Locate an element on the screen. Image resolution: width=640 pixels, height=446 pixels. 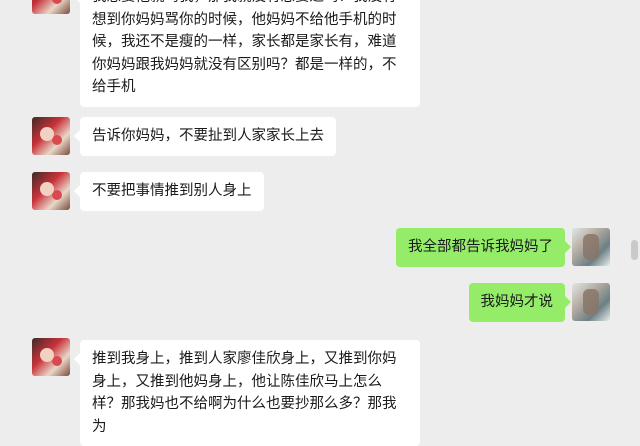
scrollbar-thumb is located at coordinates (634, 250).